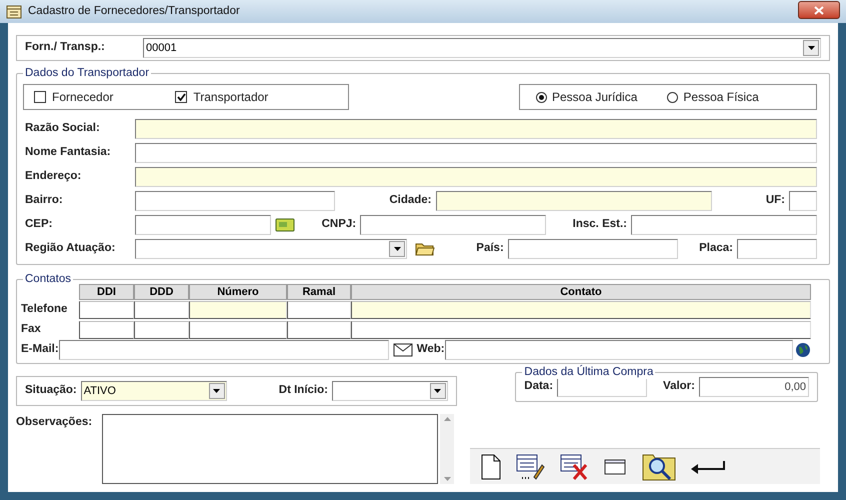  What do you see at coordinates (708, 466) in the screenshot?
I see `return-arrow-icon` at bounding box center [708, 466].